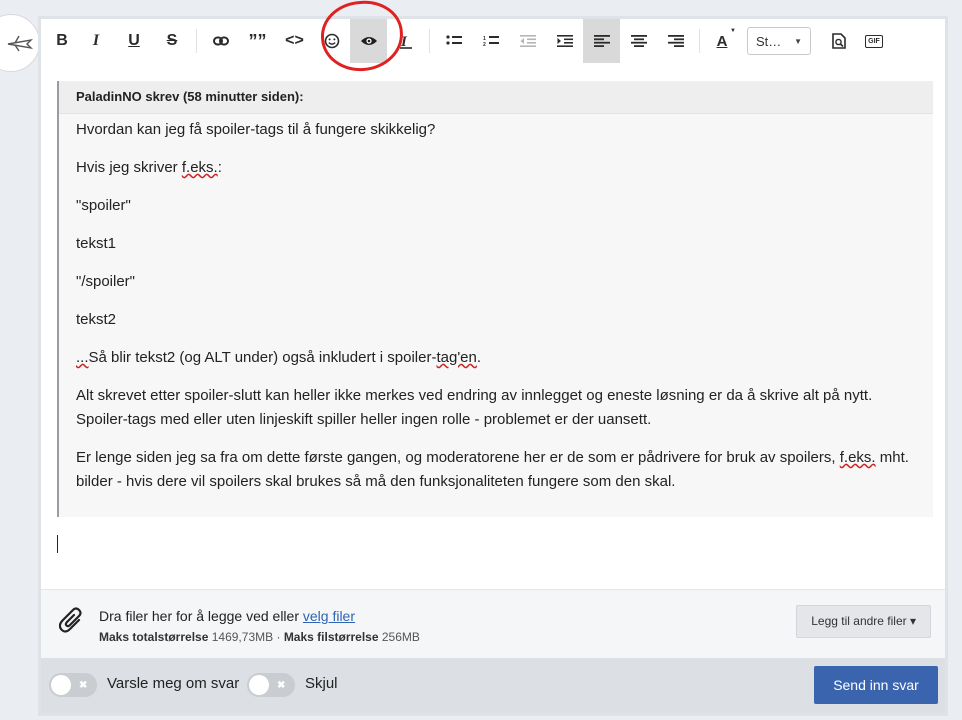 The image size is (962, 720). I want to click on link-button, so click(220, 41).